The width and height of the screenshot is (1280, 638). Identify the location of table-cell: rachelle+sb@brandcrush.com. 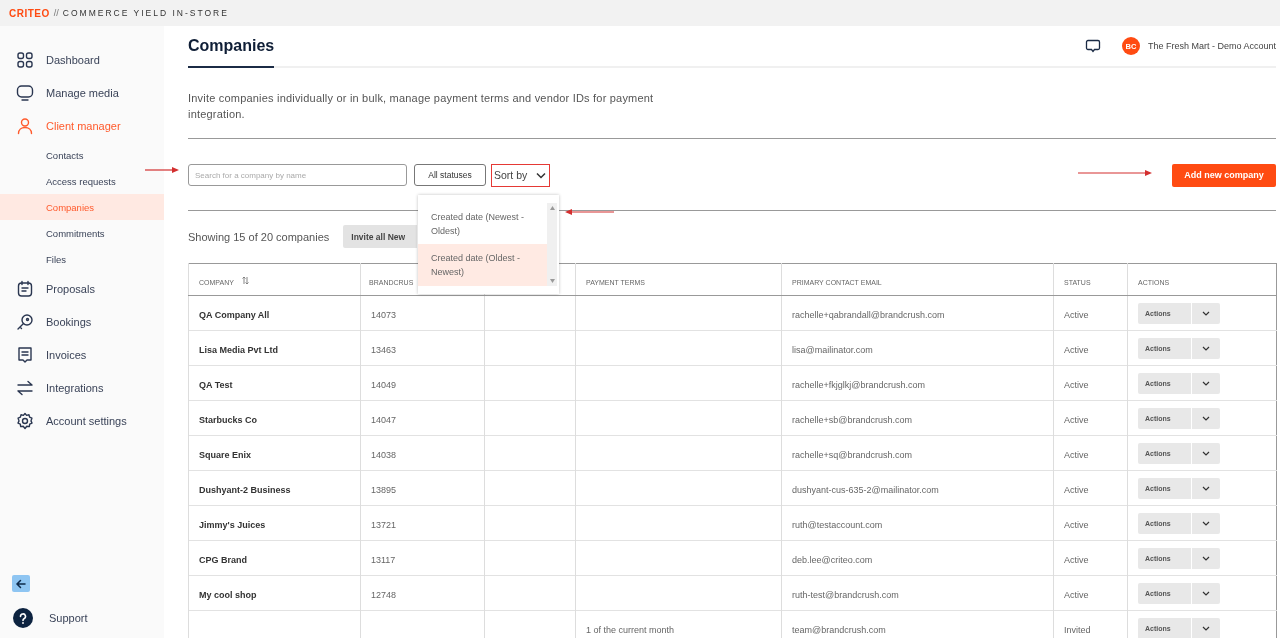
(852, 420).